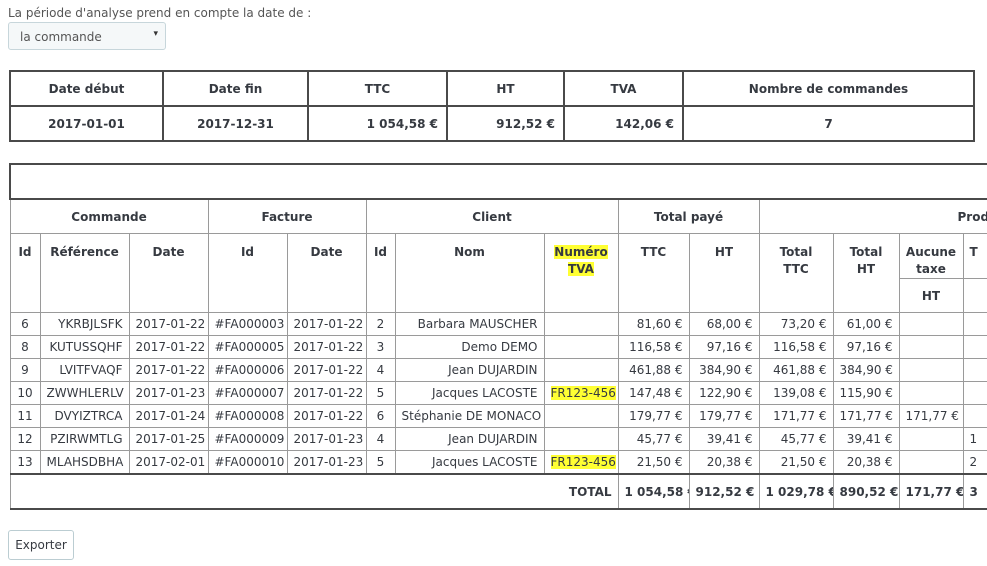 Image resolution: width=987 pixels, height=566 pixels. I want to click on col-produits-next-sub, so click(974, 295).